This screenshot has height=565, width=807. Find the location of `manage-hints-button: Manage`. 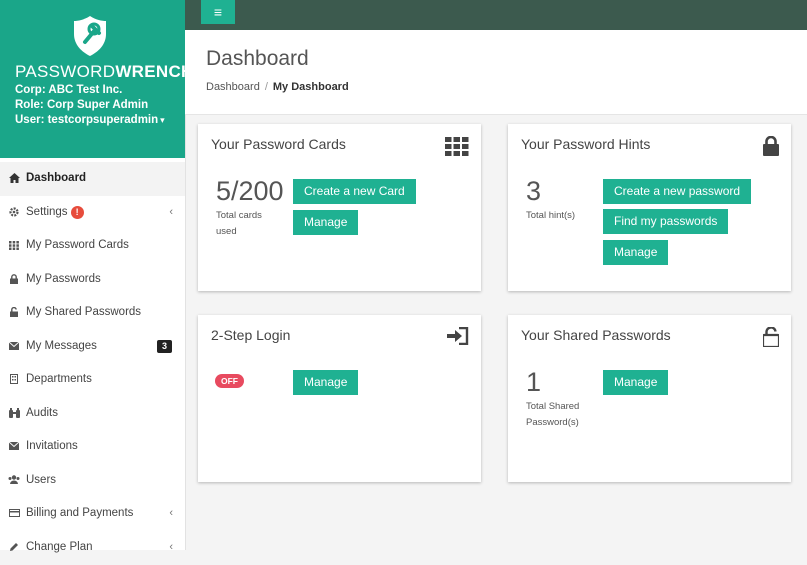

manage-hints-button: Manage is located at coordinates (636, 252).